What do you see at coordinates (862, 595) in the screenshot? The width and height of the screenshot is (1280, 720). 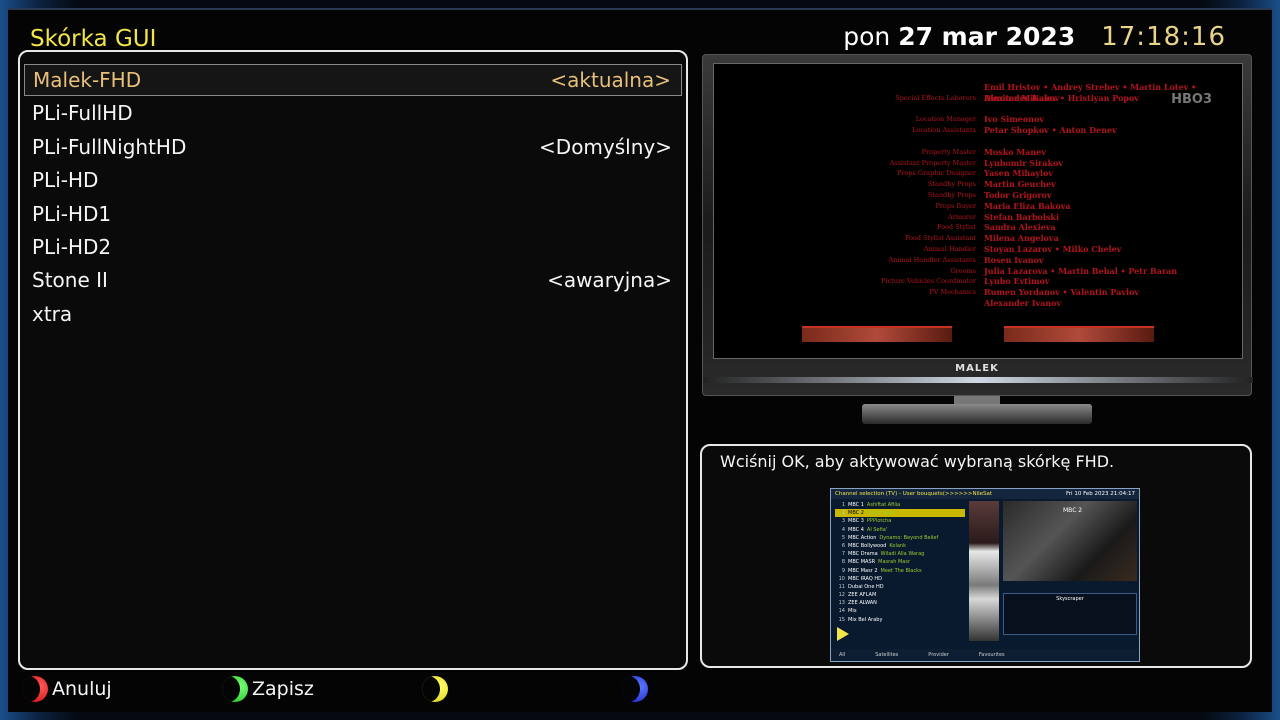 I see `mini-channel-name: ZEE AFLAM` at bounding box center [862, 595].